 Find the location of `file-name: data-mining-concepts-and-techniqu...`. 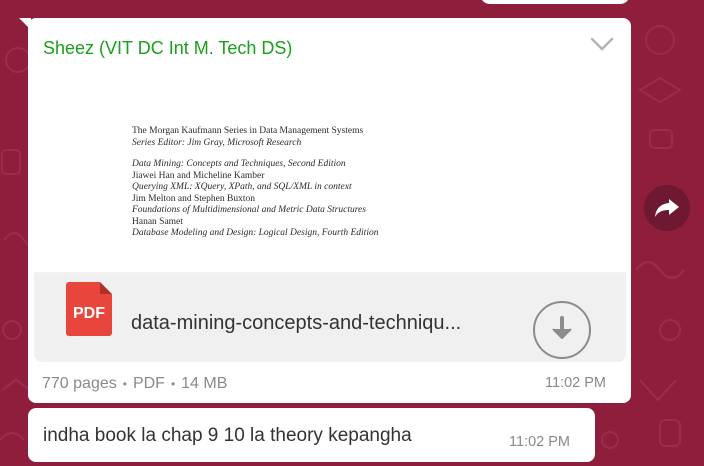

file-name: data-mining-concepts-and-techniqu... is located at coordinates (326, 323).